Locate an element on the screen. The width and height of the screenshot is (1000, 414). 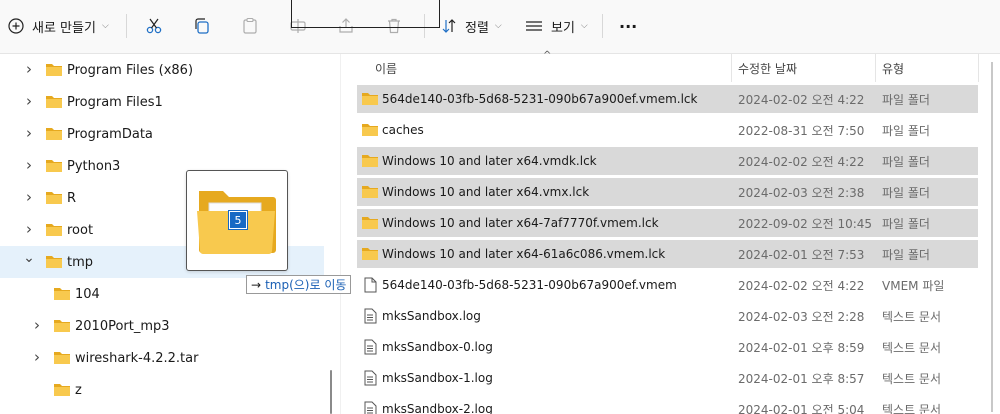
chevron-down-icon: ⌵ is located at coordinates (498, 26).